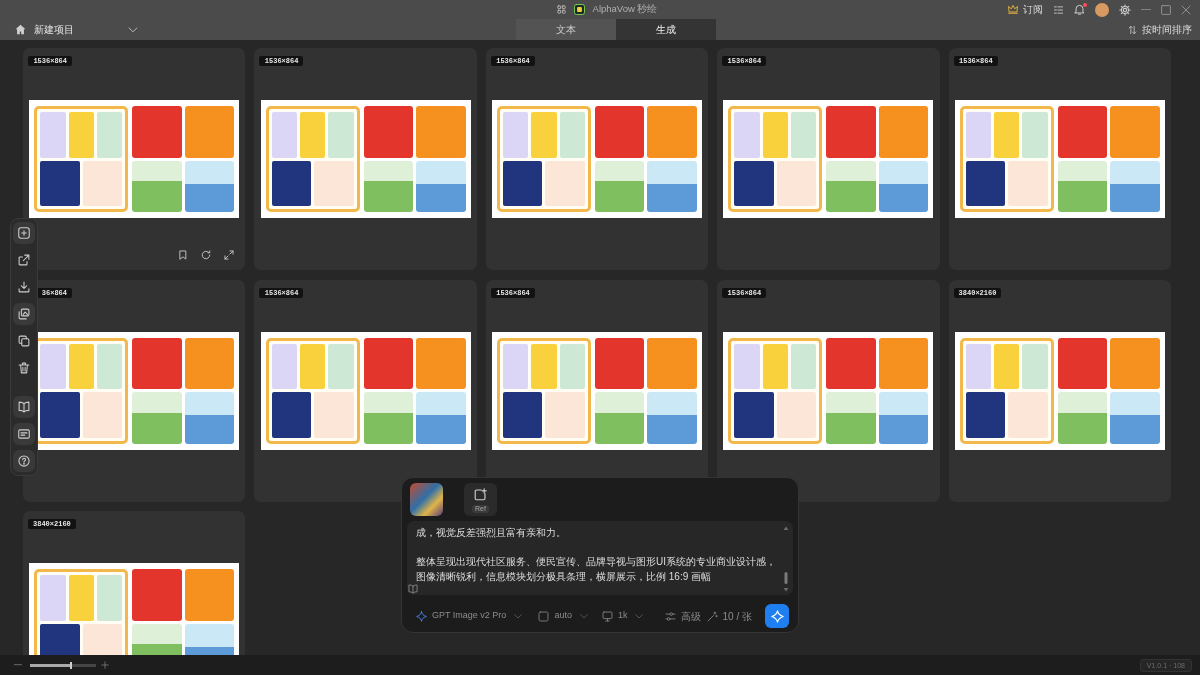 The height and width of the screenshot is (675, 1200). What do you see at coordinates (183, 255) in the screenshot?
I see `bookmark-icon` at bounding box center [183, 255].